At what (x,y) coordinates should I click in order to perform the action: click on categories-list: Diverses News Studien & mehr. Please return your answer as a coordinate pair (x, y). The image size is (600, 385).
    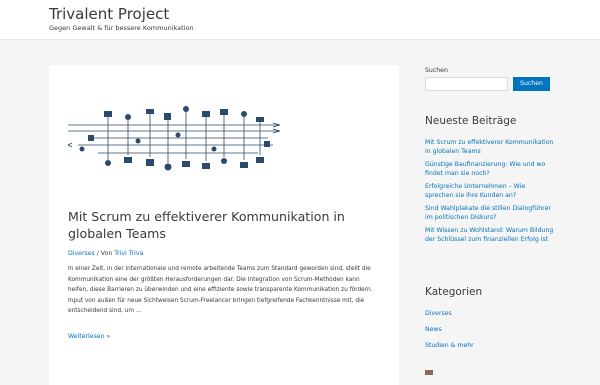
    Looking at the image, I should click on (490, 334).